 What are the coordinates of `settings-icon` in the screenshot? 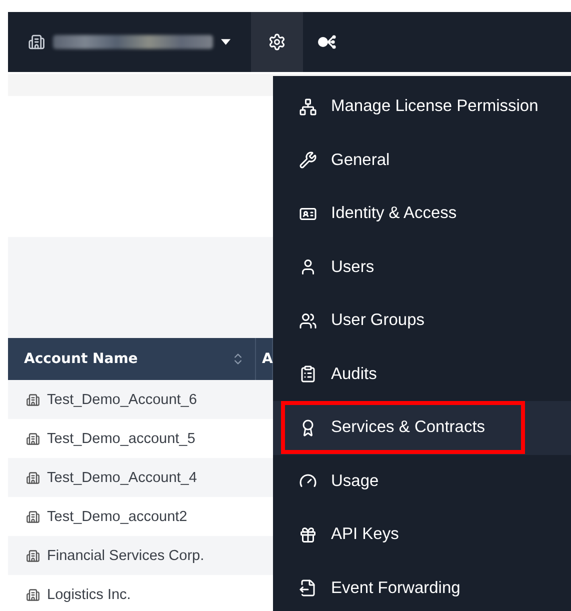 It's located at (277, 42).